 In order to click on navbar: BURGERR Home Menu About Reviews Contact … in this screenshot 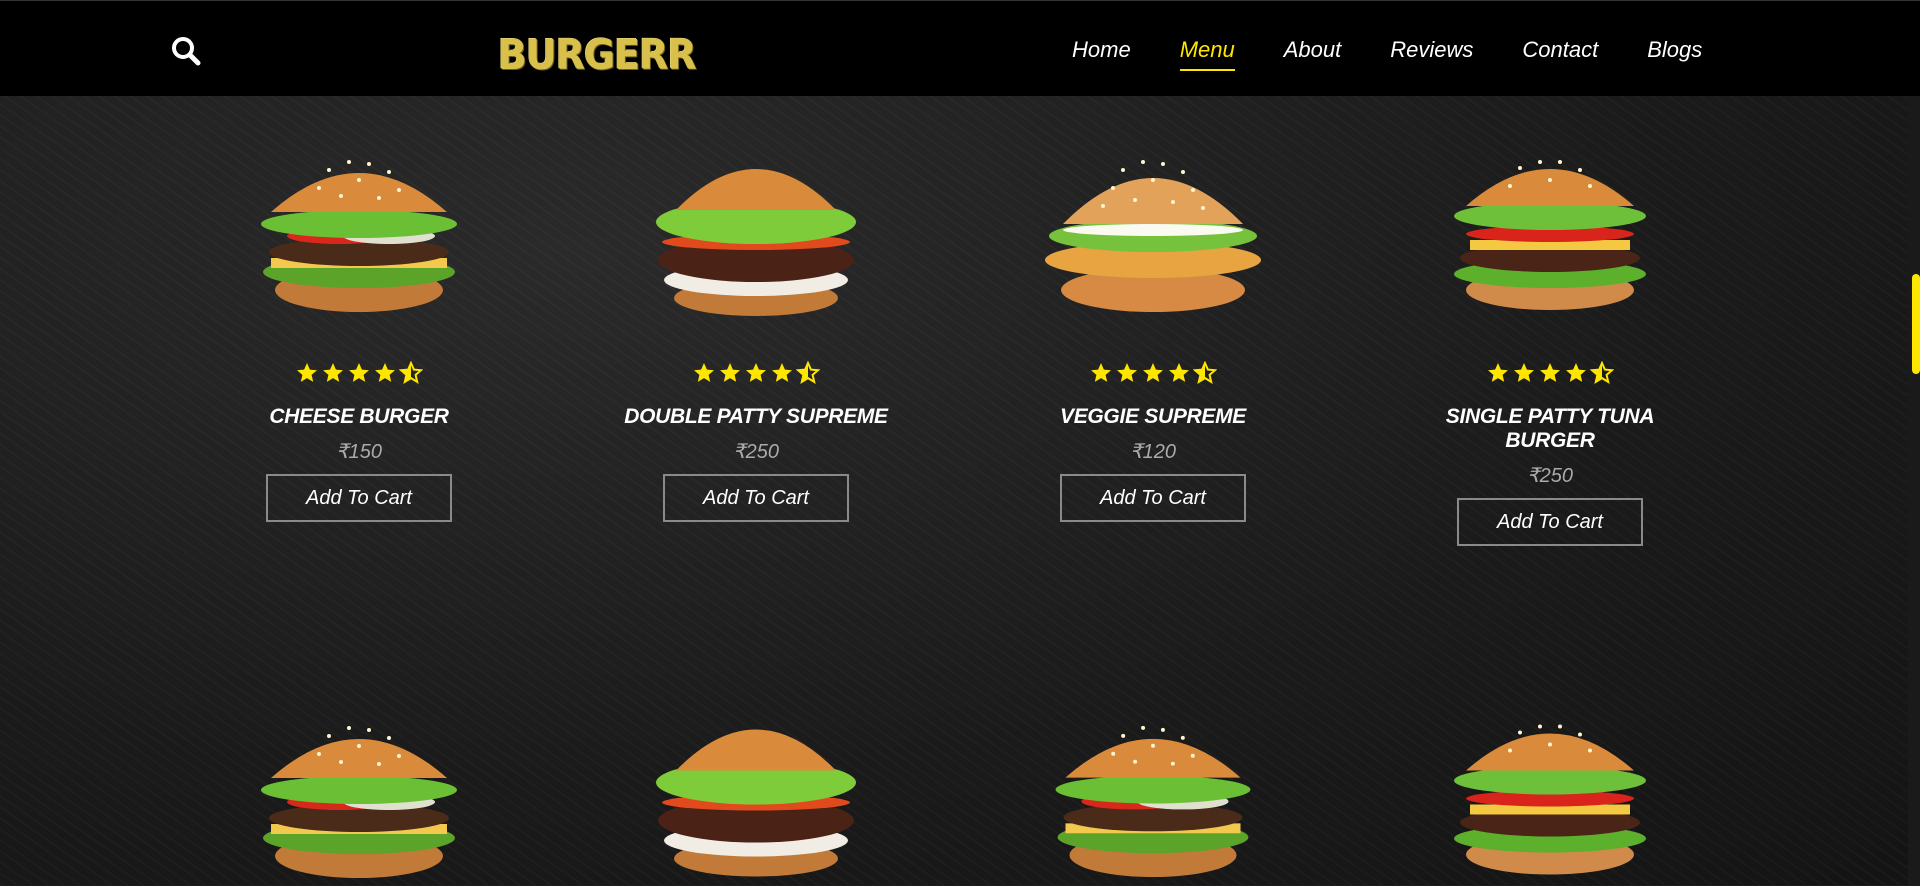, I will do `click(960, 48)`.